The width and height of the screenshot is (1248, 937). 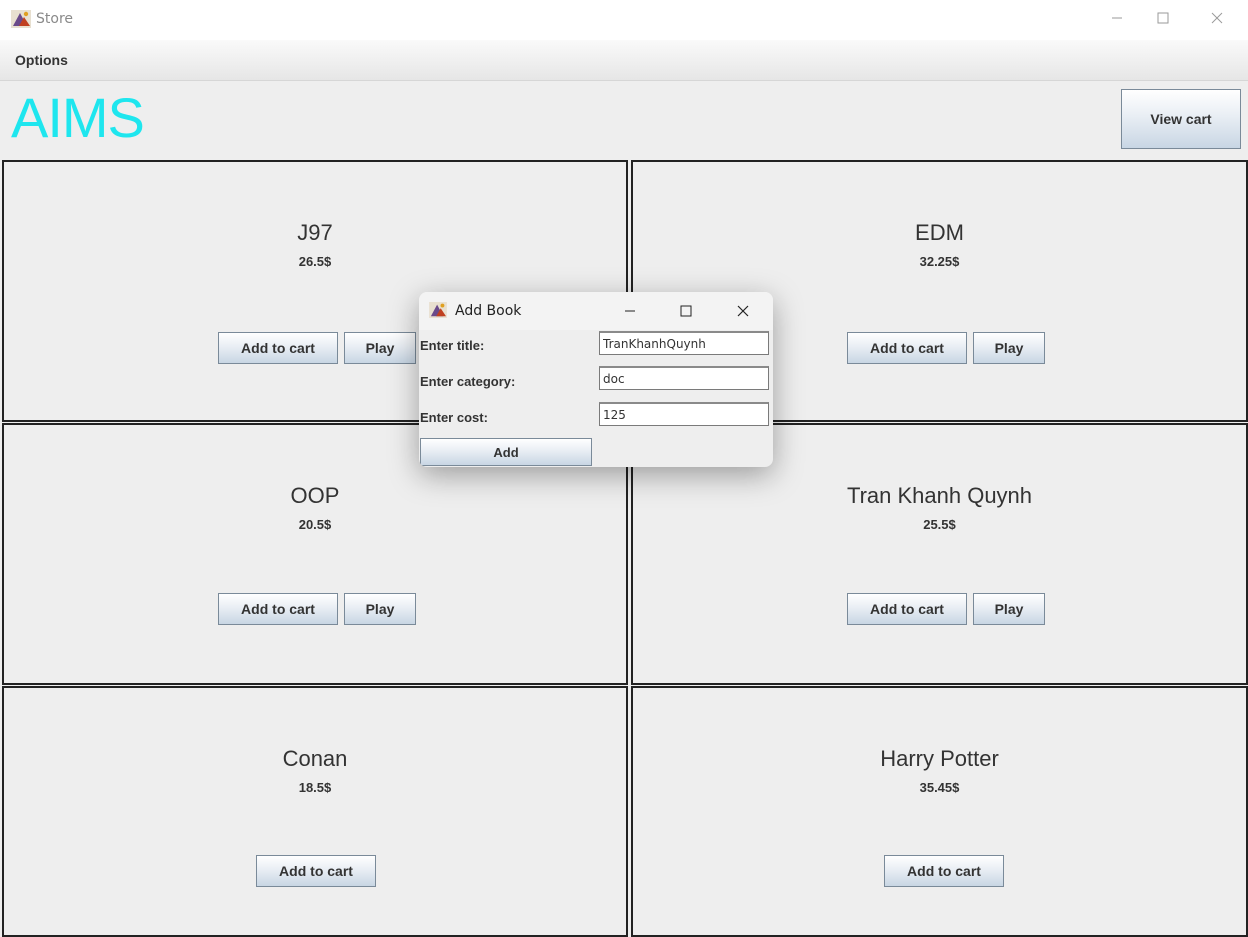 What do you see at coordinates (684, 343) in the screenshot?
I see `title-input` at bounding box center [684, 343].